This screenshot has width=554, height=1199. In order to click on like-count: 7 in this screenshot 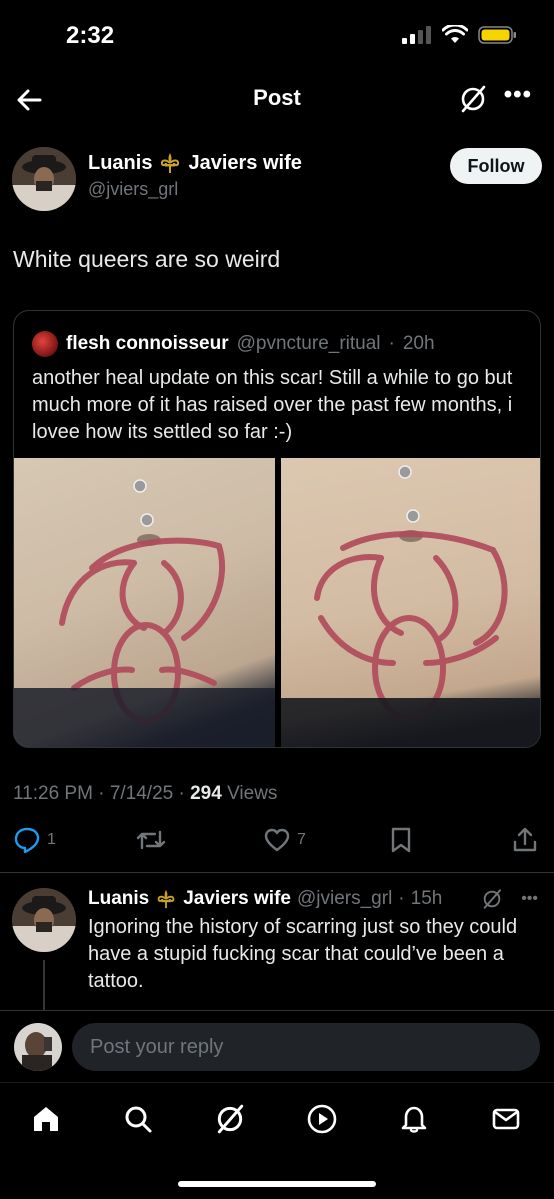, I will do `click(301, 839)`.